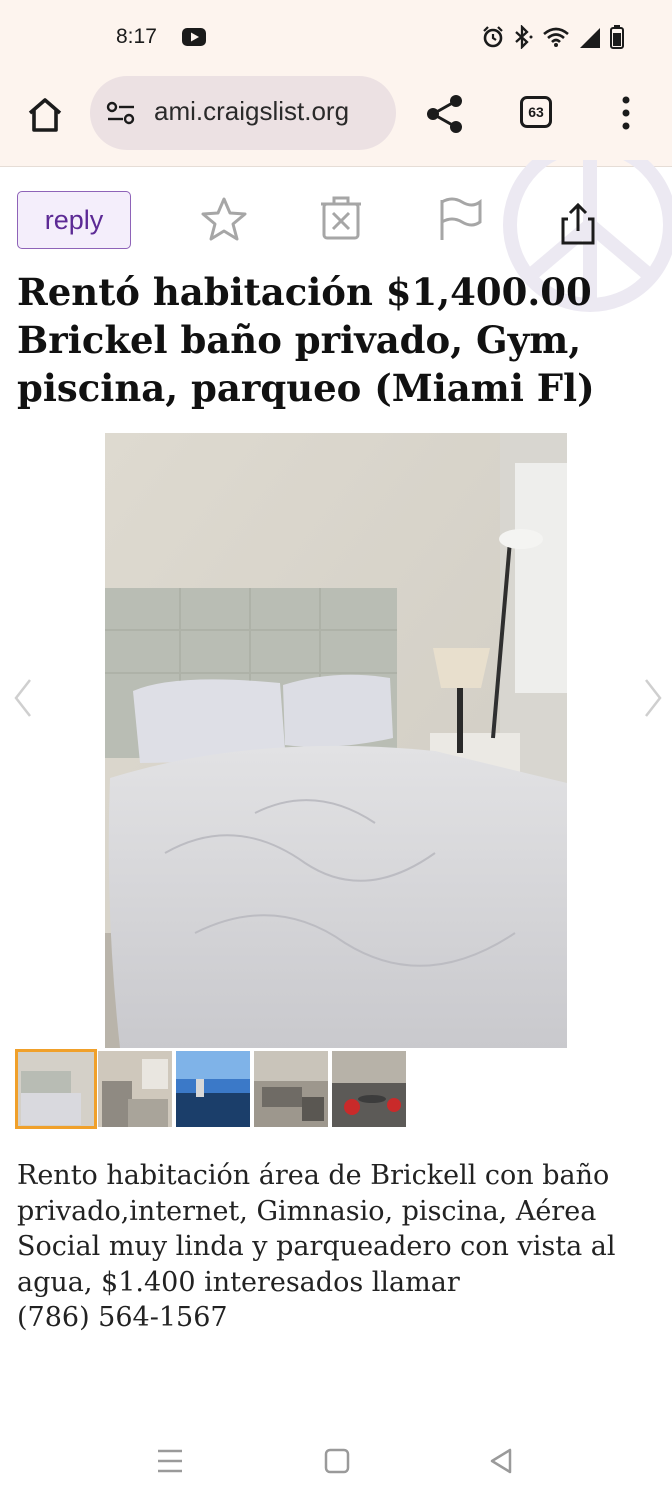 The width and height of the screenshot is (672, 1501). I want to click on post-title-line: Brickel baño privado, Gym,, so click(299, 340).